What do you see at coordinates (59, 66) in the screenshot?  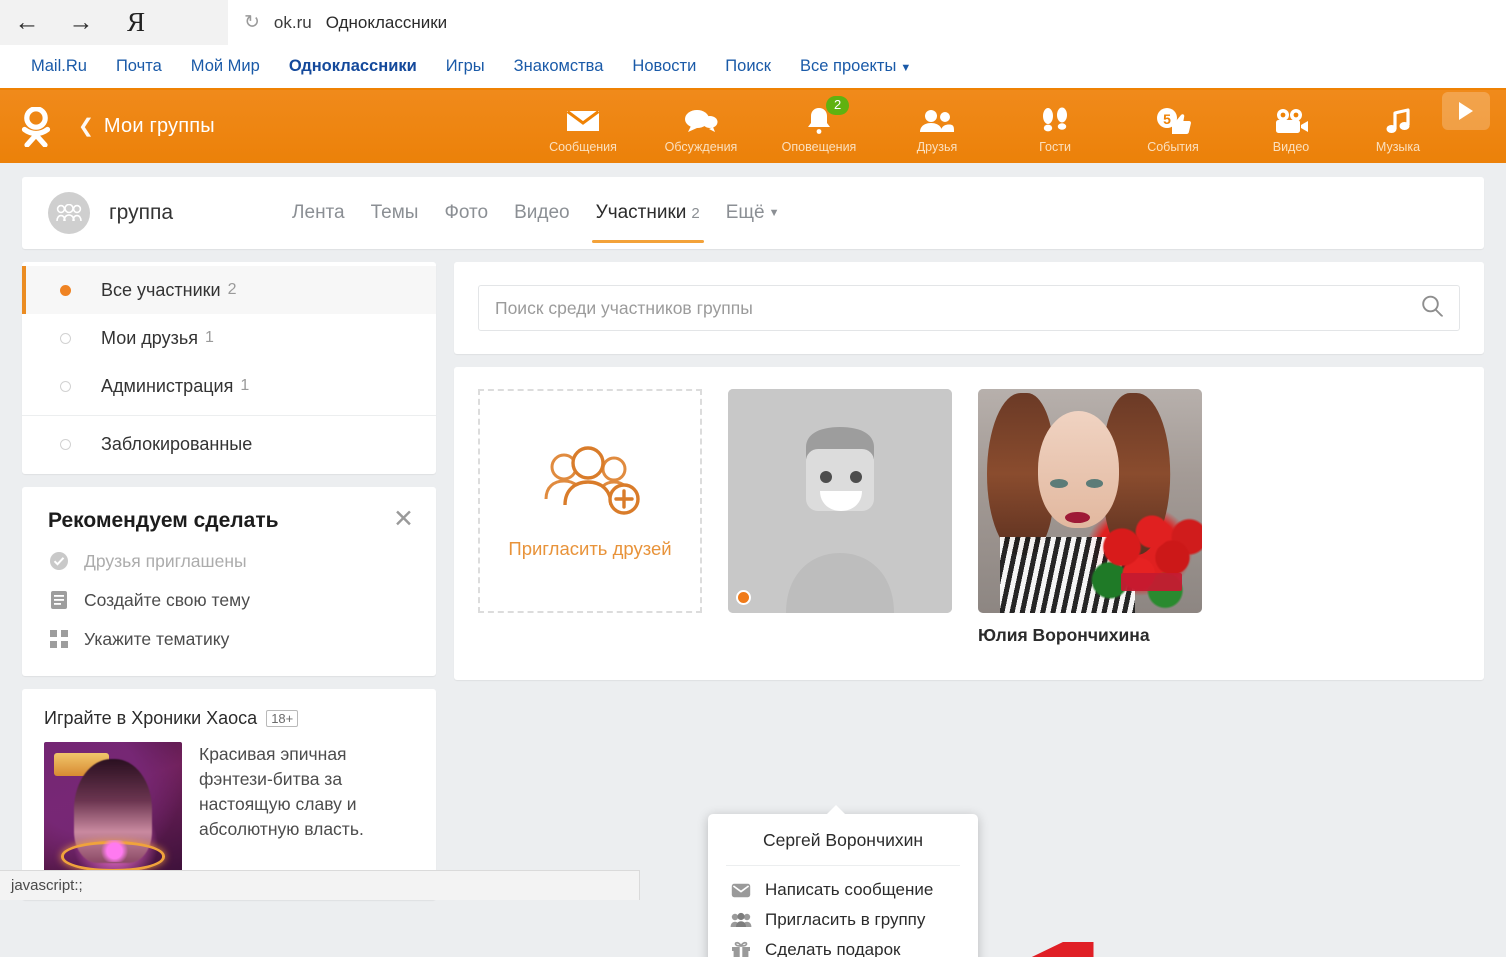 I see `portal-link-mailru: Mail.Ru` at bounding box center [59, 66].